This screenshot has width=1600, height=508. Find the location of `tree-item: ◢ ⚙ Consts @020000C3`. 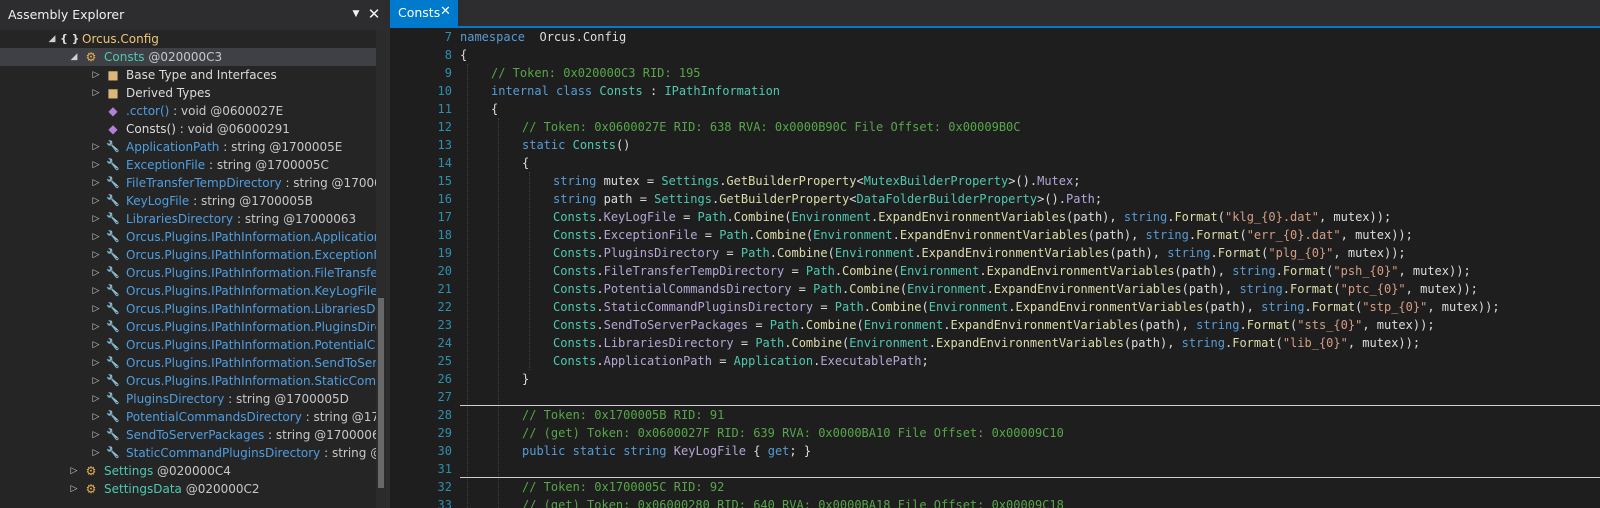

tree-item: ◢ ⚙ Consts @020000C3 is located at coordinates (188, 57).